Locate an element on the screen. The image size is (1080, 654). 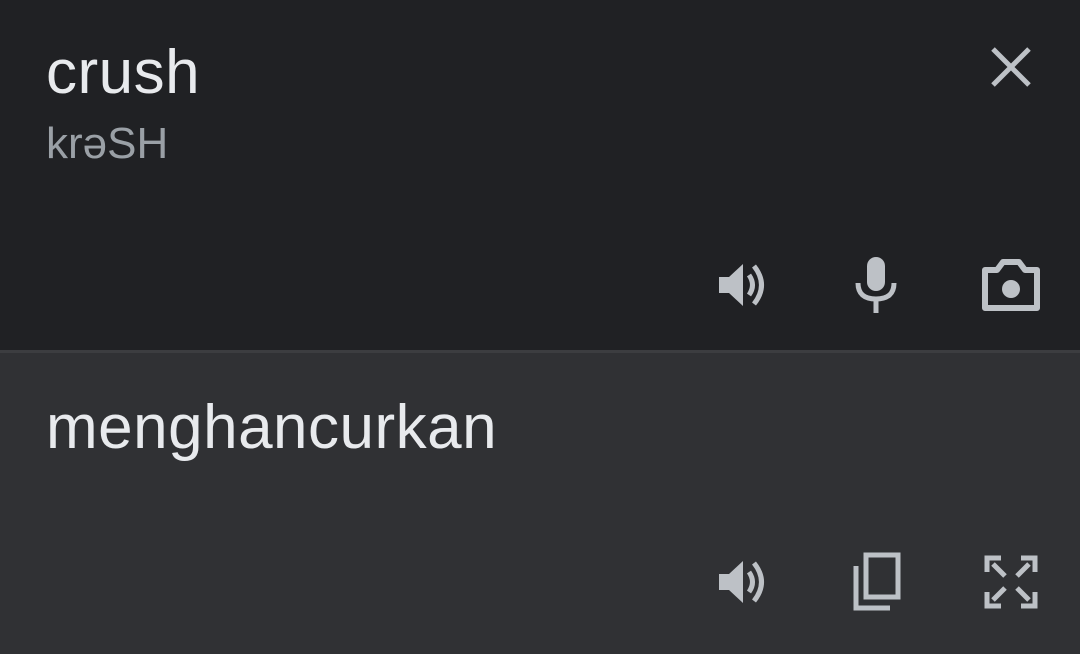
microphone-icon is located at coordinates (876, 285).